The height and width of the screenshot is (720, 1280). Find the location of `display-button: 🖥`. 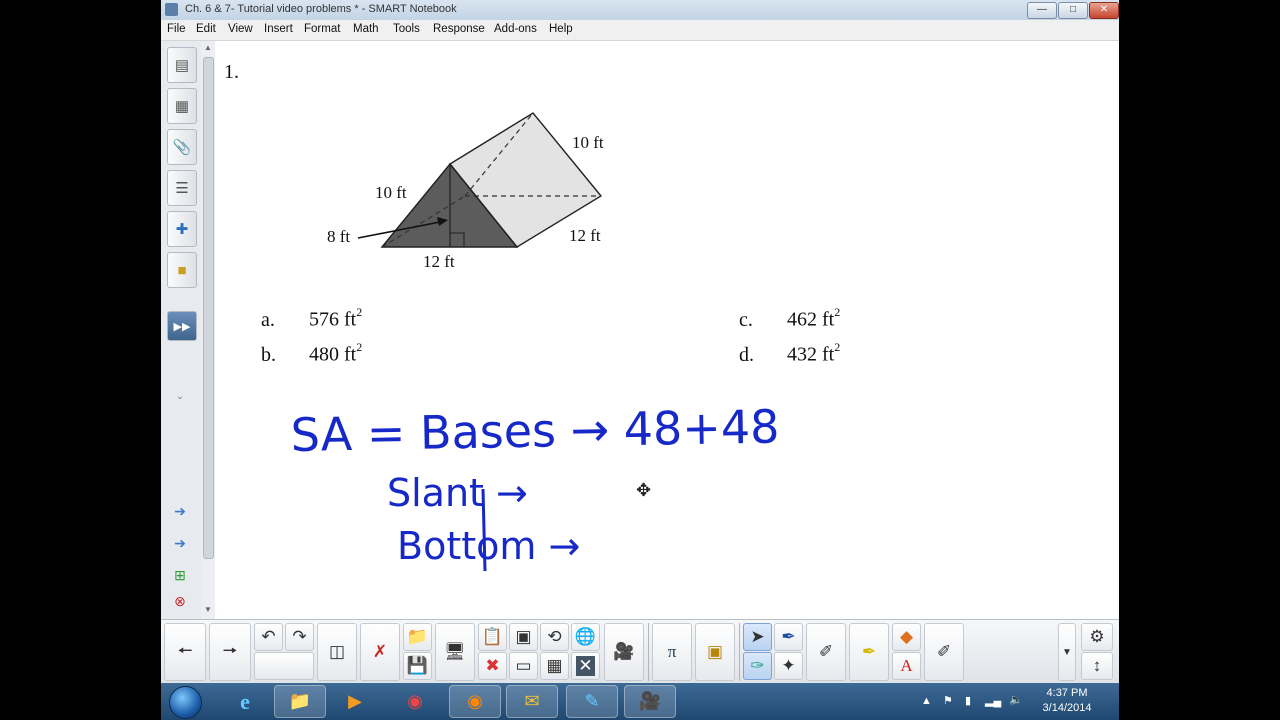

display-button: 🖥 is located at coordinates (455, 652).